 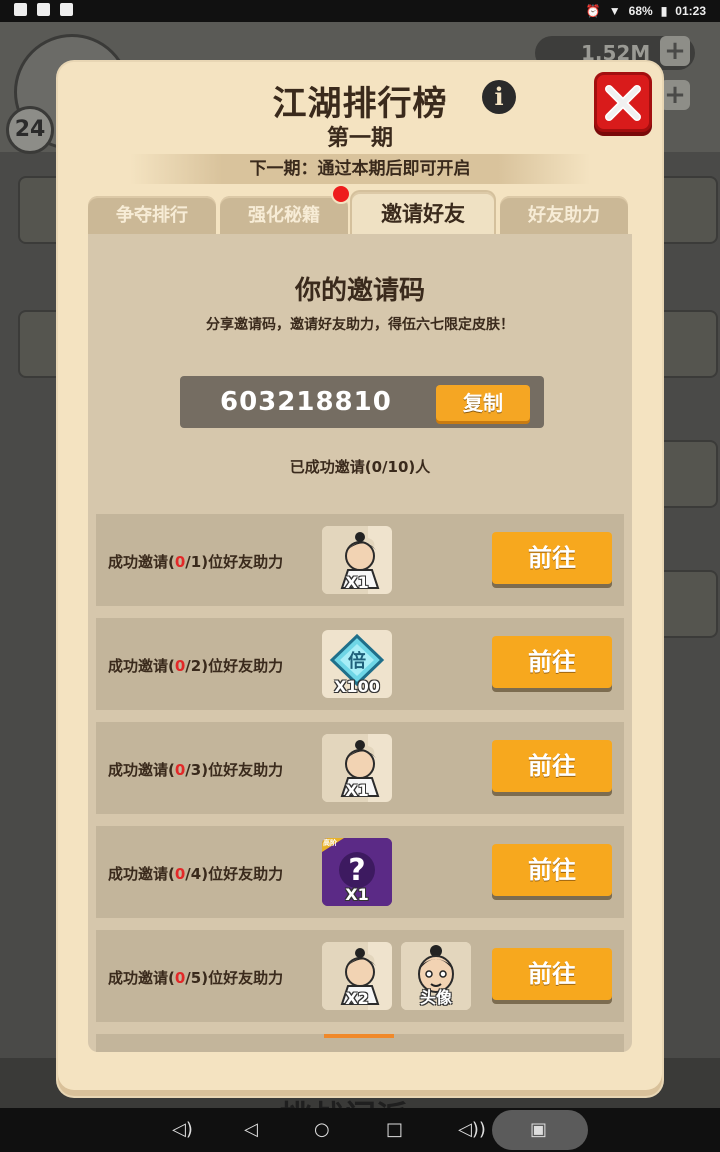 I want to click on status-bar: ⏰ ▼ 68% ▮ 01:23, so click(x=360, y=11).